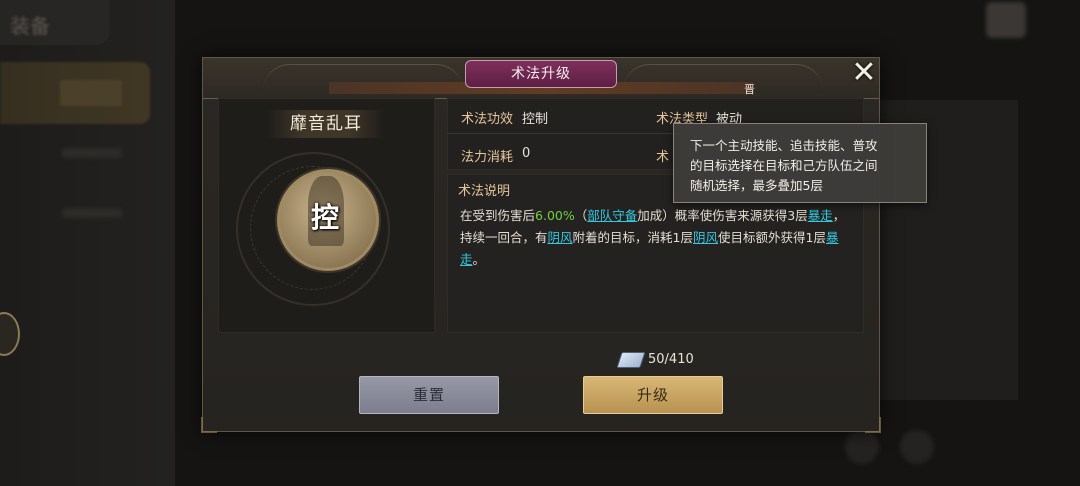 Image resolution: width=1080 pixels, height=486 pixels. Describe the element at coordinates (663, 157) in the screenshot. I see `stat-label-partial: 术` at that location.